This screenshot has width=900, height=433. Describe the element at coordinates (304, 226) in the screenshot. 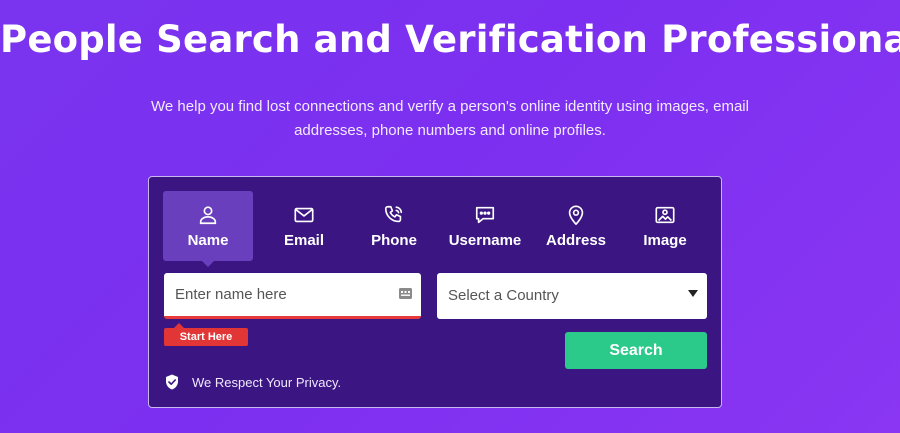

I see `tab-email: Email` at that location.